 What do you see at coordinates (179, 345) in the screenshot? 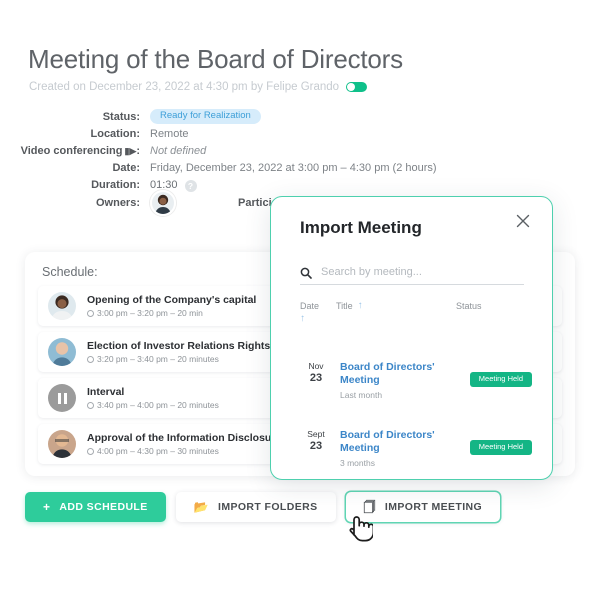
I see `schedule-item-name: Election of Investor Relations Rights` at bounding box center [179, 345].